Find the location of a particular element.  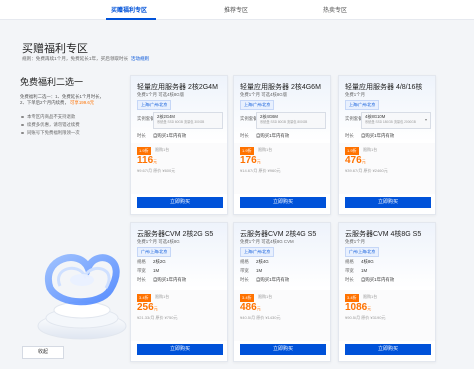

original-price: ¥40.5/月 原价 ¥1430元 is located at coordinates (260, 317).